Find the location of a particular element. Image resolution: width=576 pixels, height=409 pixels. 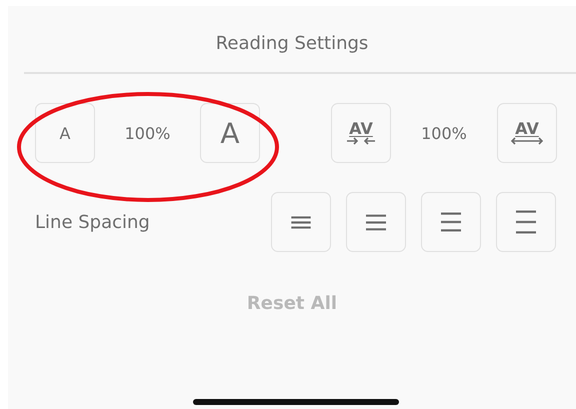

arrows-outward-icon is located at coordinates (527, 141).